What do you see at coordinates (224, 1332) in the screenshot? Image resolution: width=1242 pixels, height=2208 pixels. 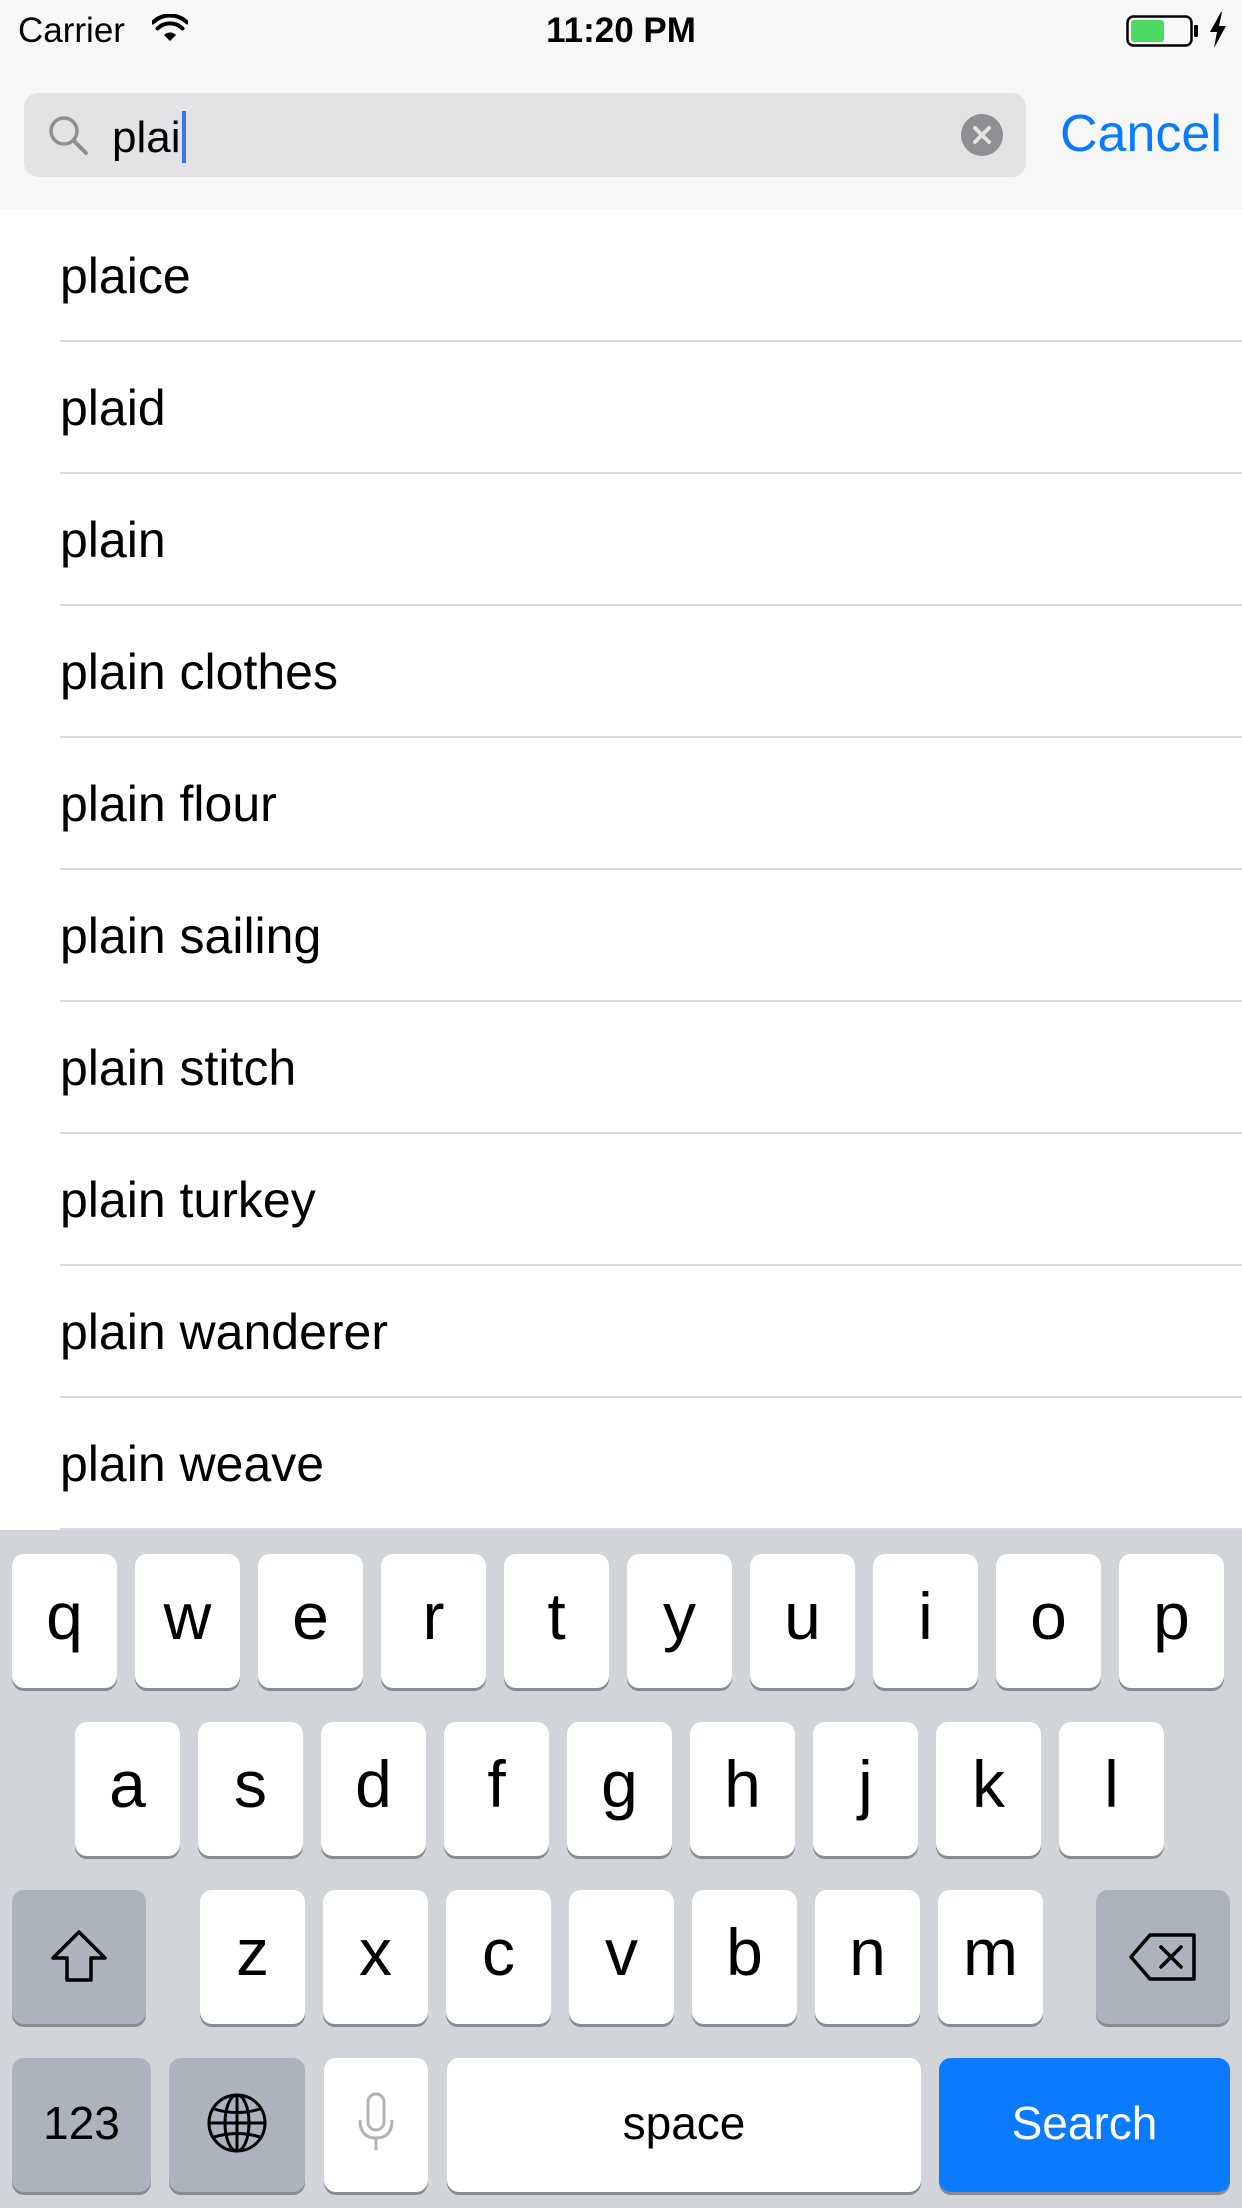 I see `list-item-label: plain wanderer` at bounding box center [224, 1332].